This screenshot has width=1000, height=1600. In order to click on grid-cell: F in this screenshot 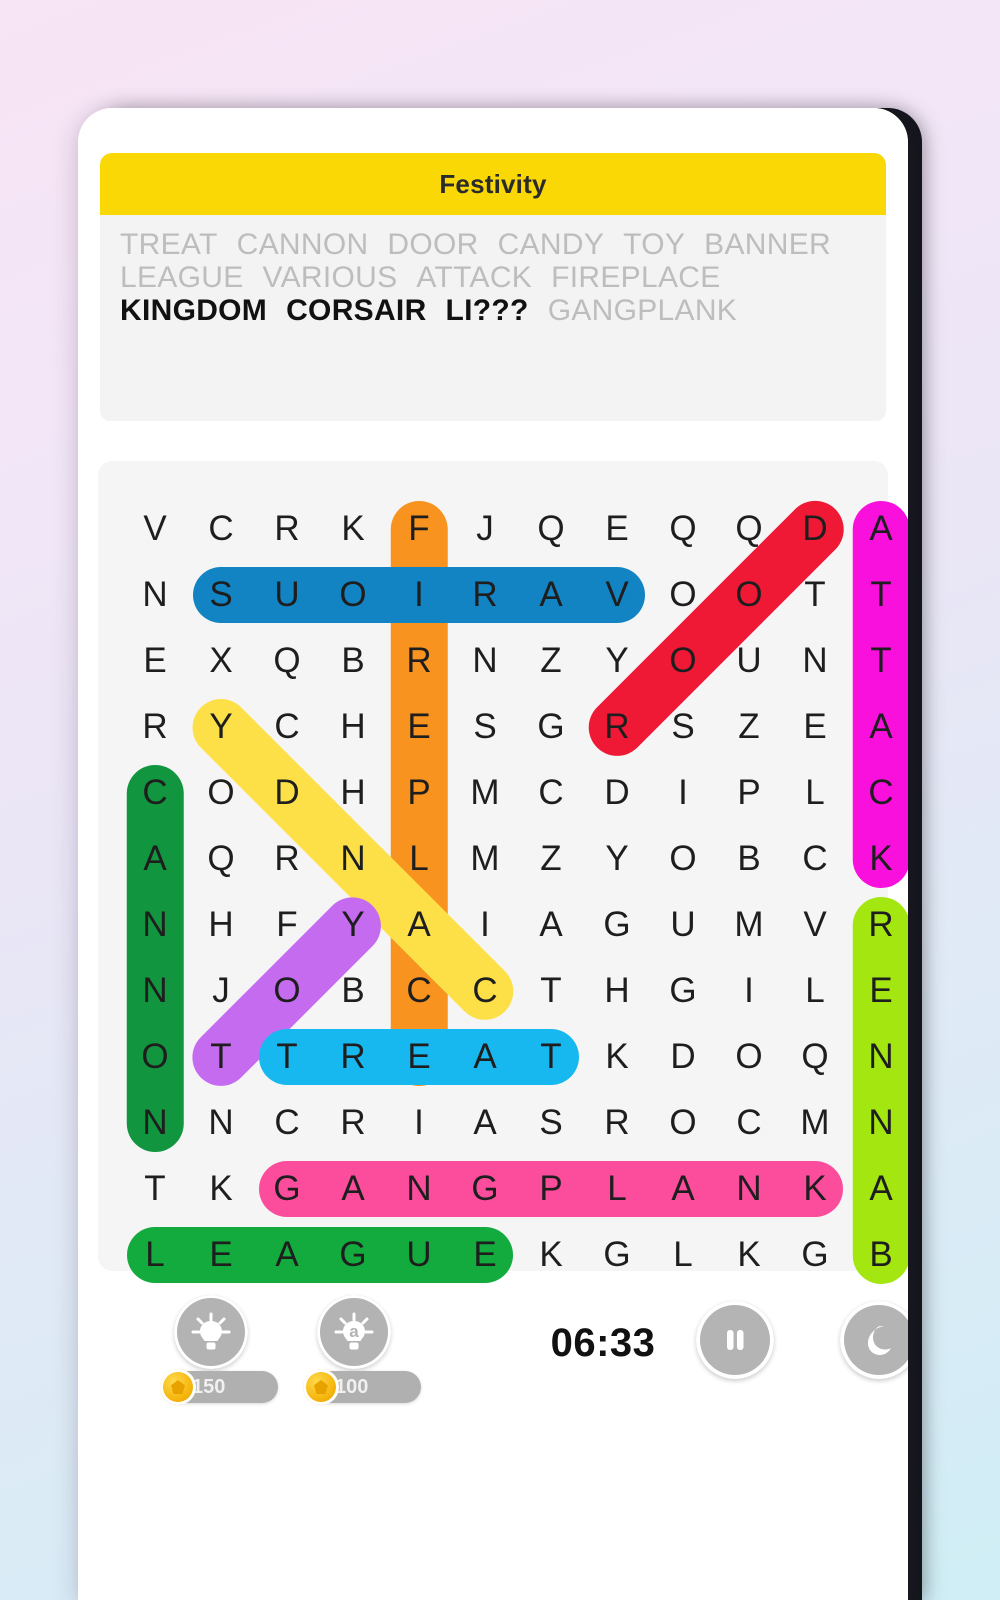, I will do `click(419, 529)`.